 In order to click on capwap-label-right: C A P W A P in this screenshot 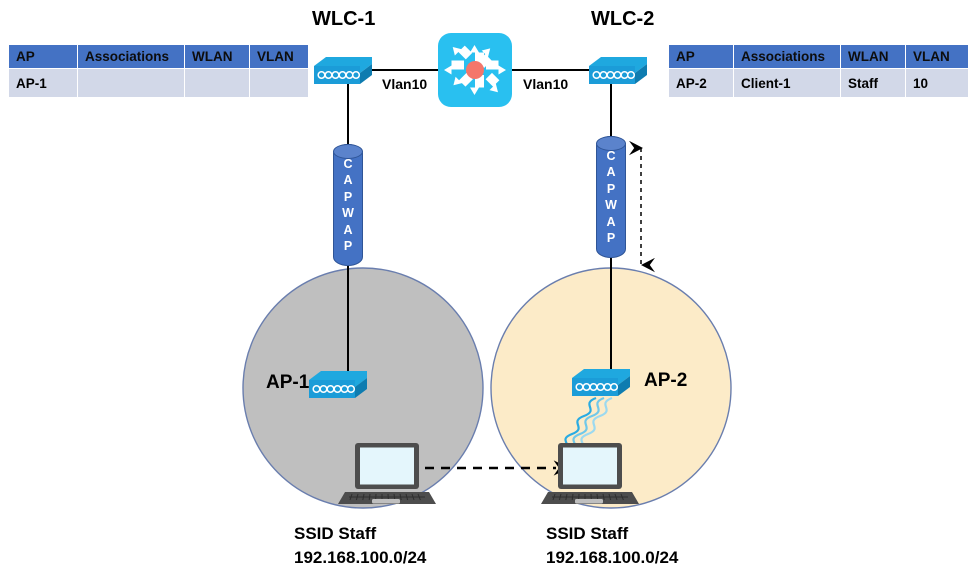, I will do `click(611, 197)`.